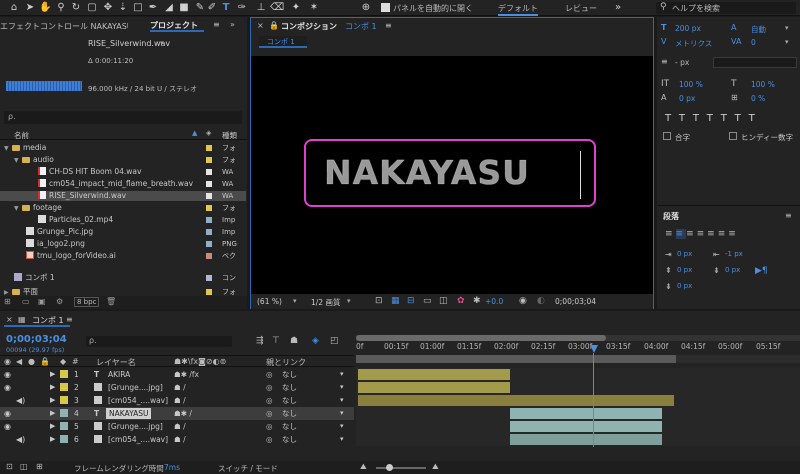  What do you see at coordinates (61, 8) in the screenshot?
I see `zoom-tool-icon: ⚲` at bounding box center [61, 8].